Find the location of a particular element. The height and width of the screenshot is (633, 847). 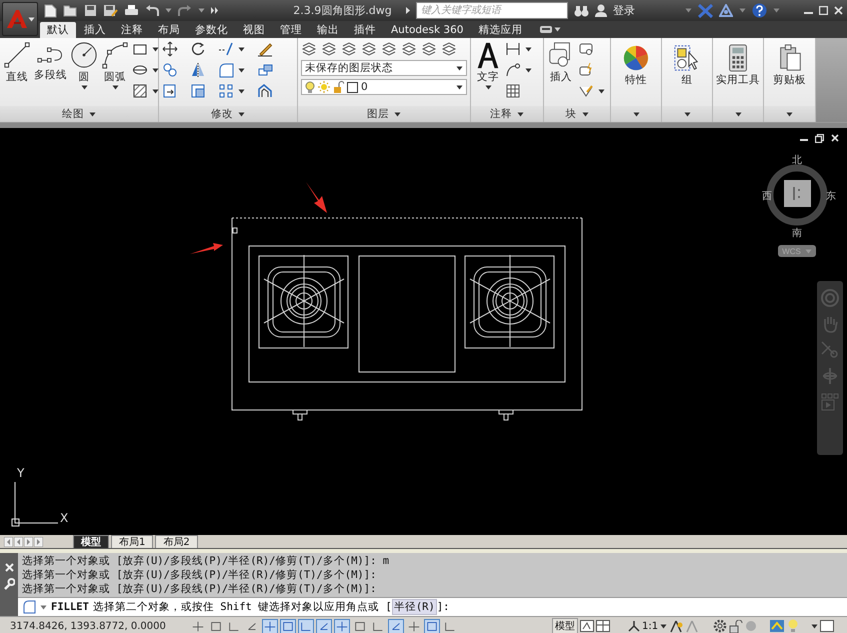

layout-tab: 布局1 is located at coordinates (132, 541).